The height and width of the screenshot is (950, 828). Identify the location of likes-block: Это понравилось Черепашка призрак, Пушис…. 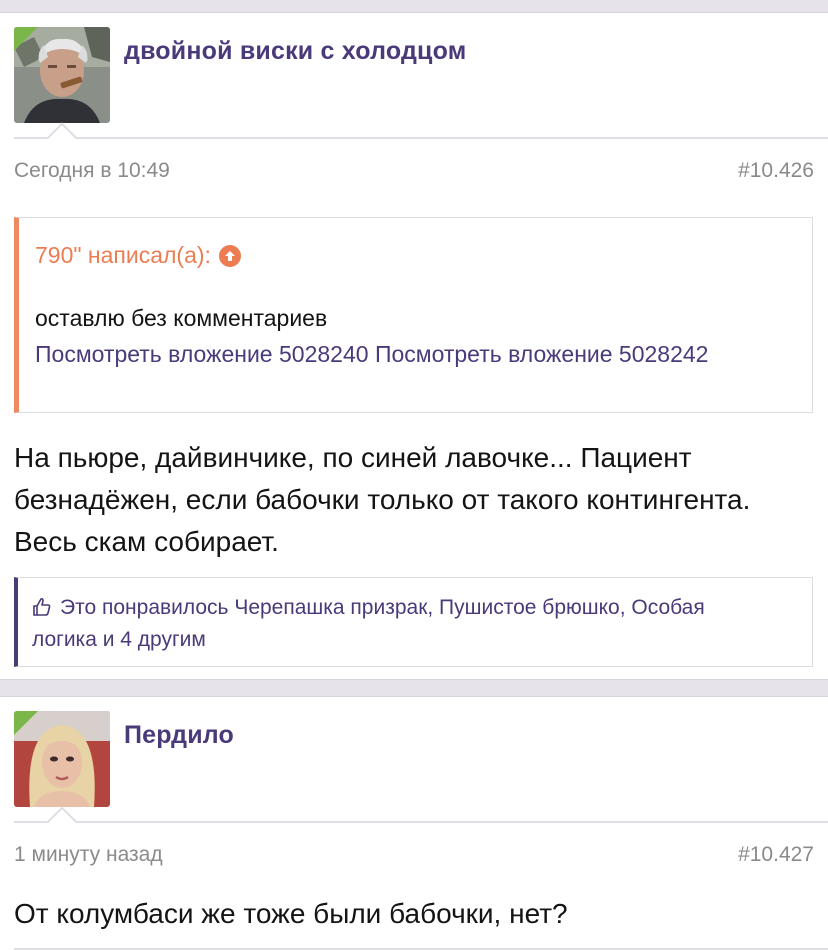
(413, 622).